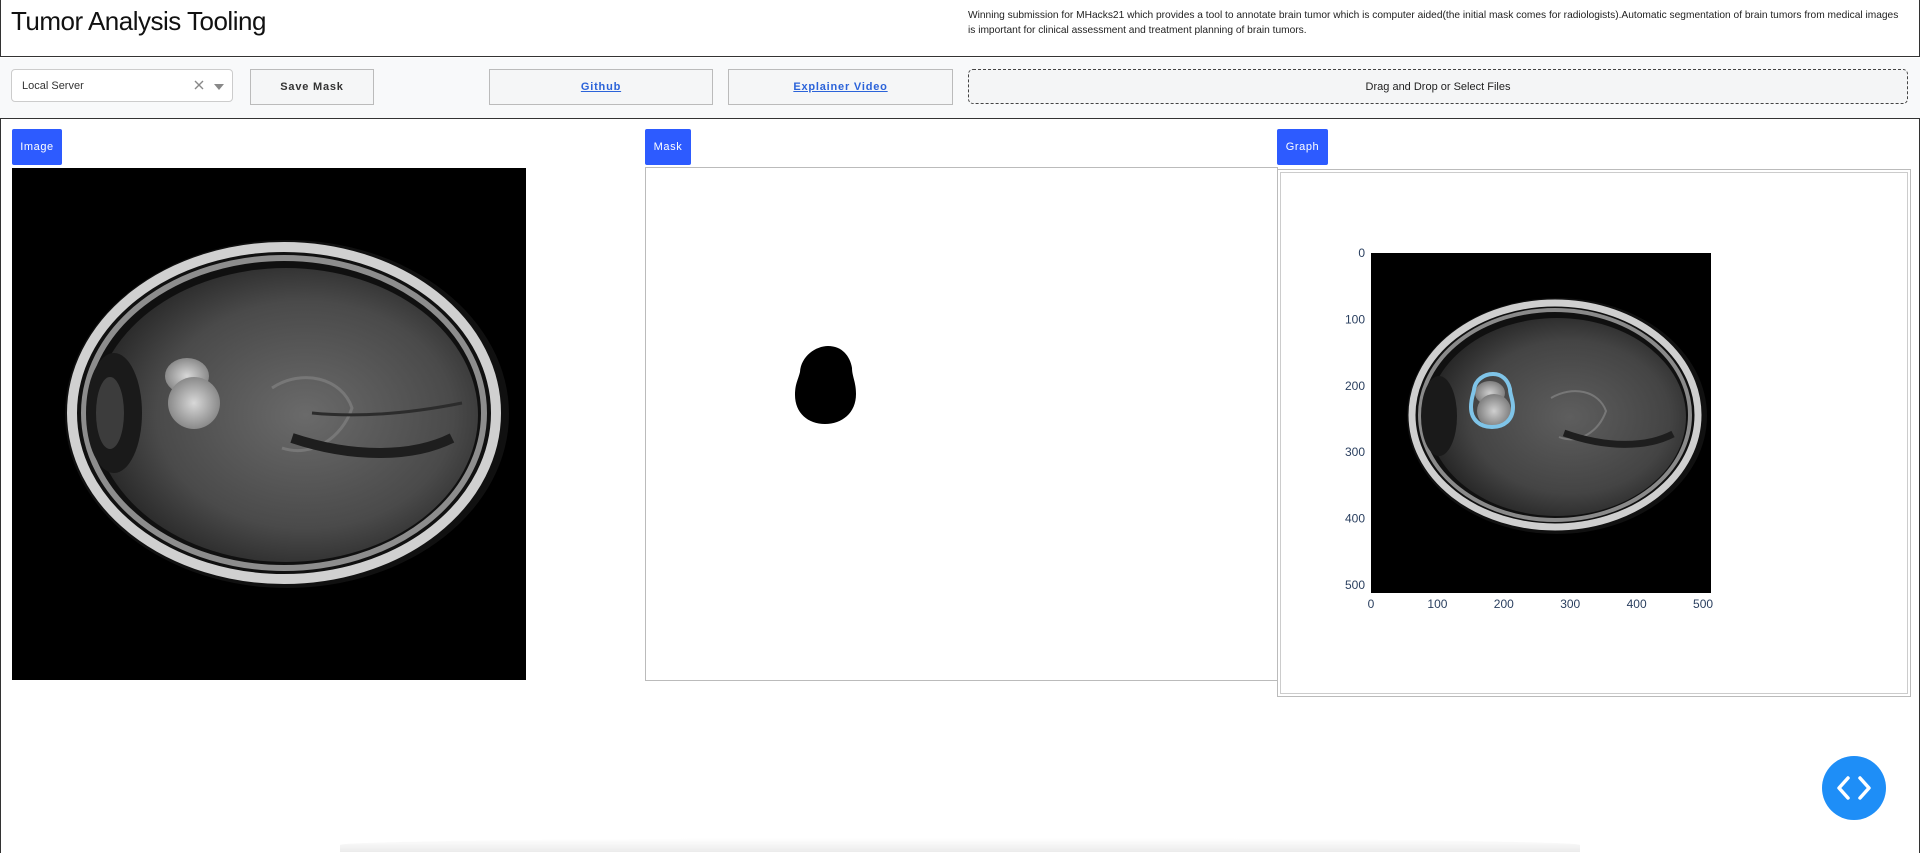  What do you see at coordinates (1355, 585) in the screenshot?
I see `y-tick-label: 500` at bounding box center [1355, 585].